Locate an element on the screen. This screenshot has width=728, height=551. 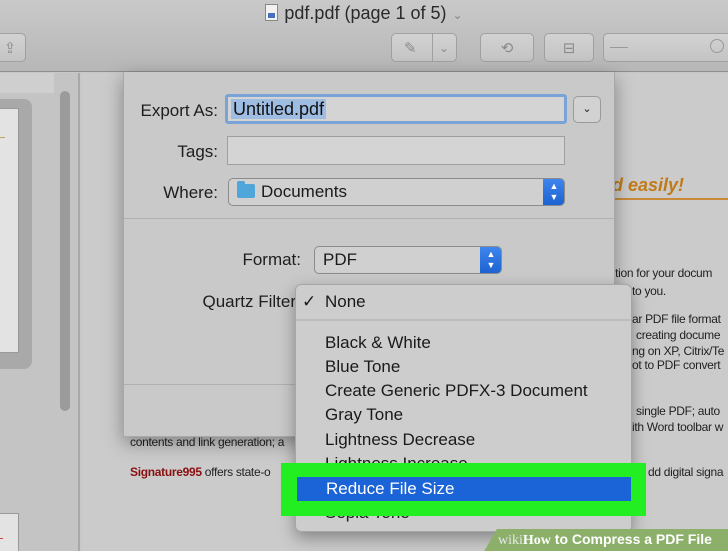
folder-icon is located at coordinates (246, 189).